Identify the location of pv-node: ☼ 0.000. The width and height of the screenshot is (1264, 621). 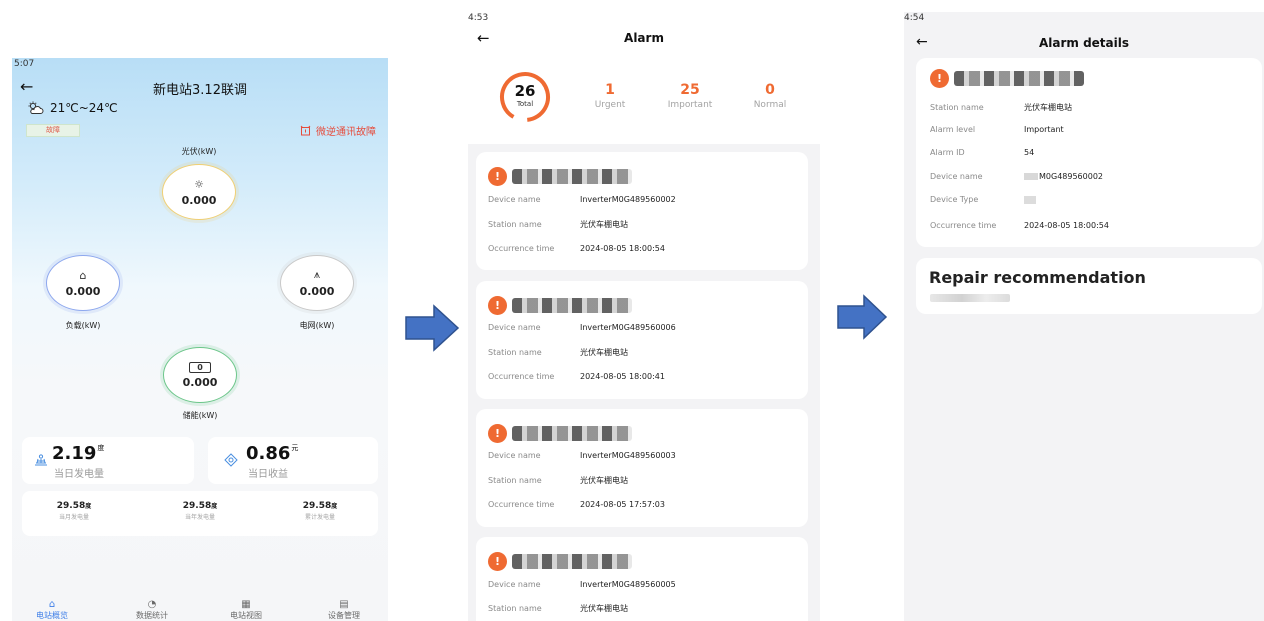
(199, 192).